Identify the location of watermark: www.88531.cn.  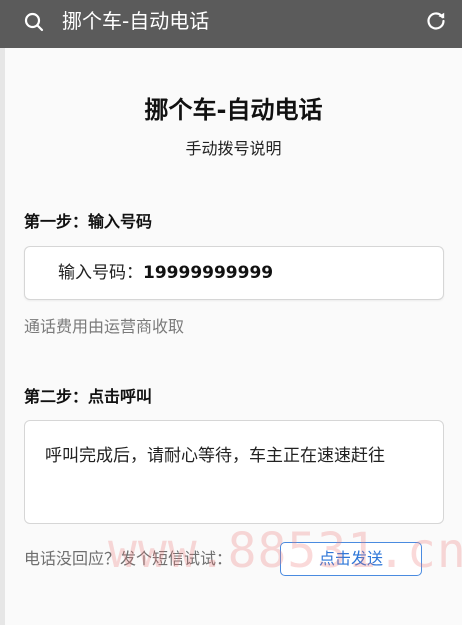
(285, 551).